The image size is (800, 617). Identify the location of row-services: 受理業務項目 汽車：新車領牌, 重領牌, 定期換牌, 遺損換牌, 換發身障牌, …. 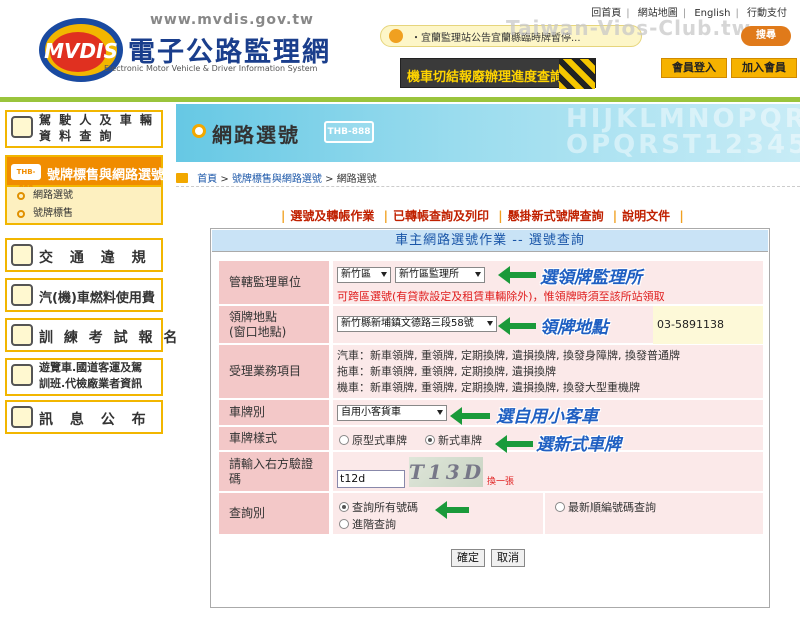
(491, 372).